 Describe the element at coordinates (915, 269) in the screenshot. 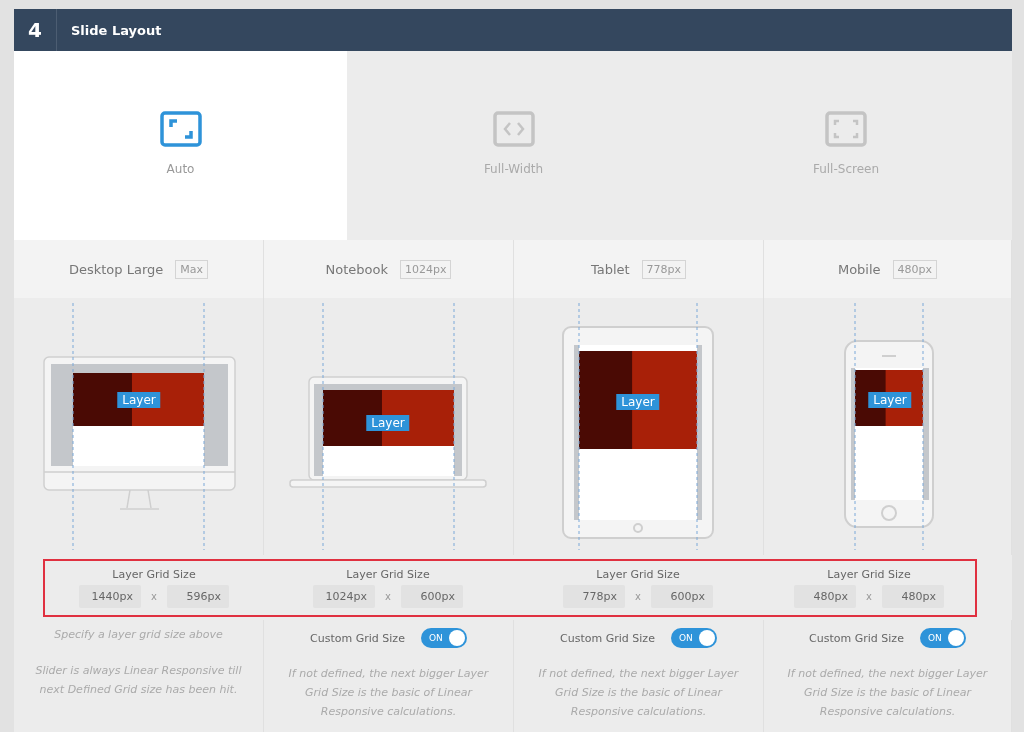

I see `size-badge: 480px` at that location.